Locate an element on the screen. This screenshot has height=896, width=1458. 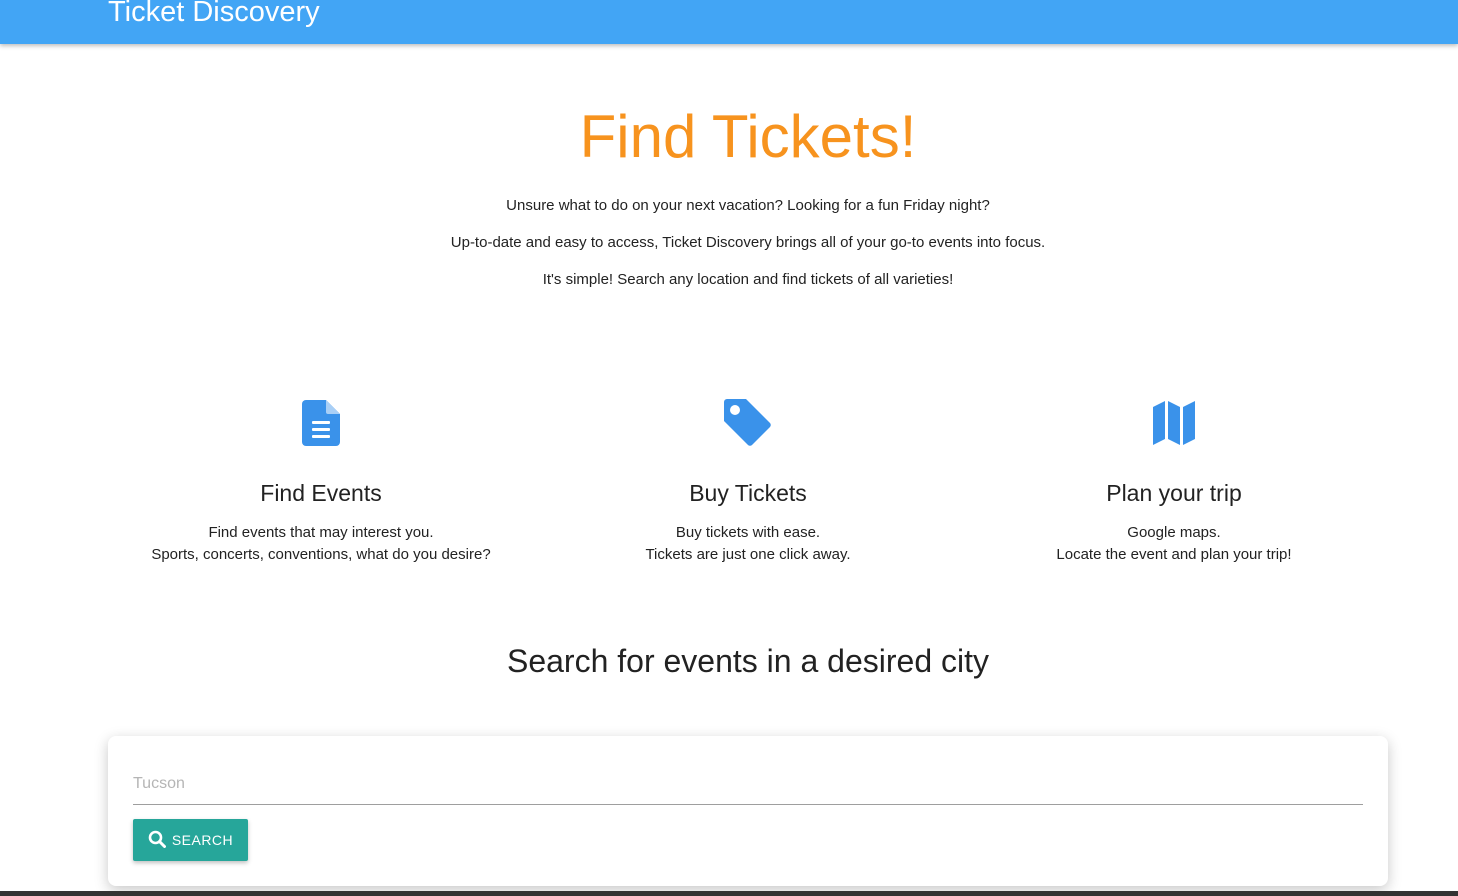
city-search-input is located at coordinates (748, 784).